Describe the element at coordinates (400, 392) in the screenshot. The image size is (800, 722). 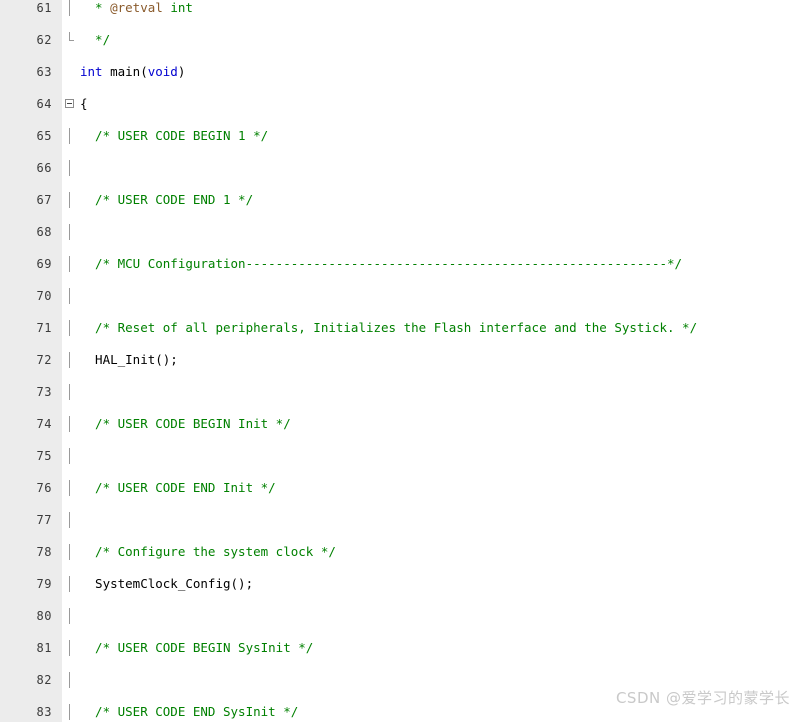
I see `code-line: 73` at that location.